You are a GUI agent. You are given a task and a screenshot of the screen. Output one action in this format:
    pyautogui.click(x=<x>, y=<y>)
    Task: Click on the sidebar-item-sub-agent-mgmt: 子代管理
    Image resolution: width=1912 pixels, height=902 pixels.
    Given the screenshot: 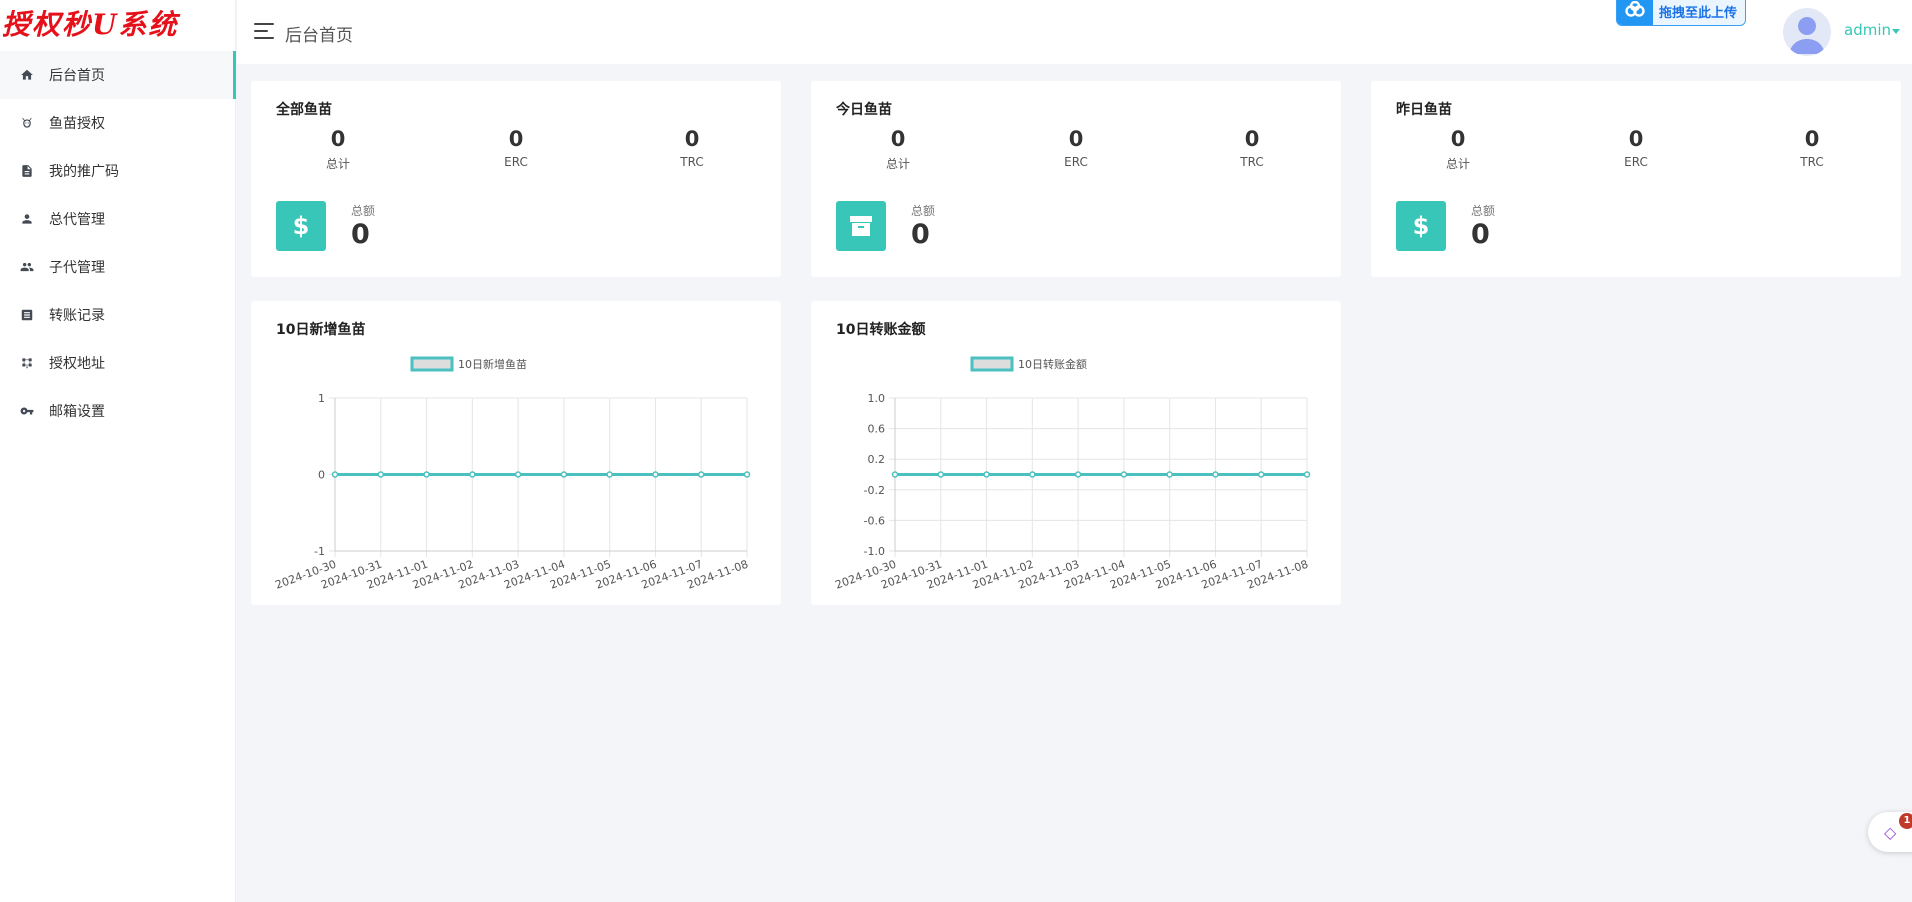 What is the action you would take?
    pyautogui.click(x=118, y=267)
    